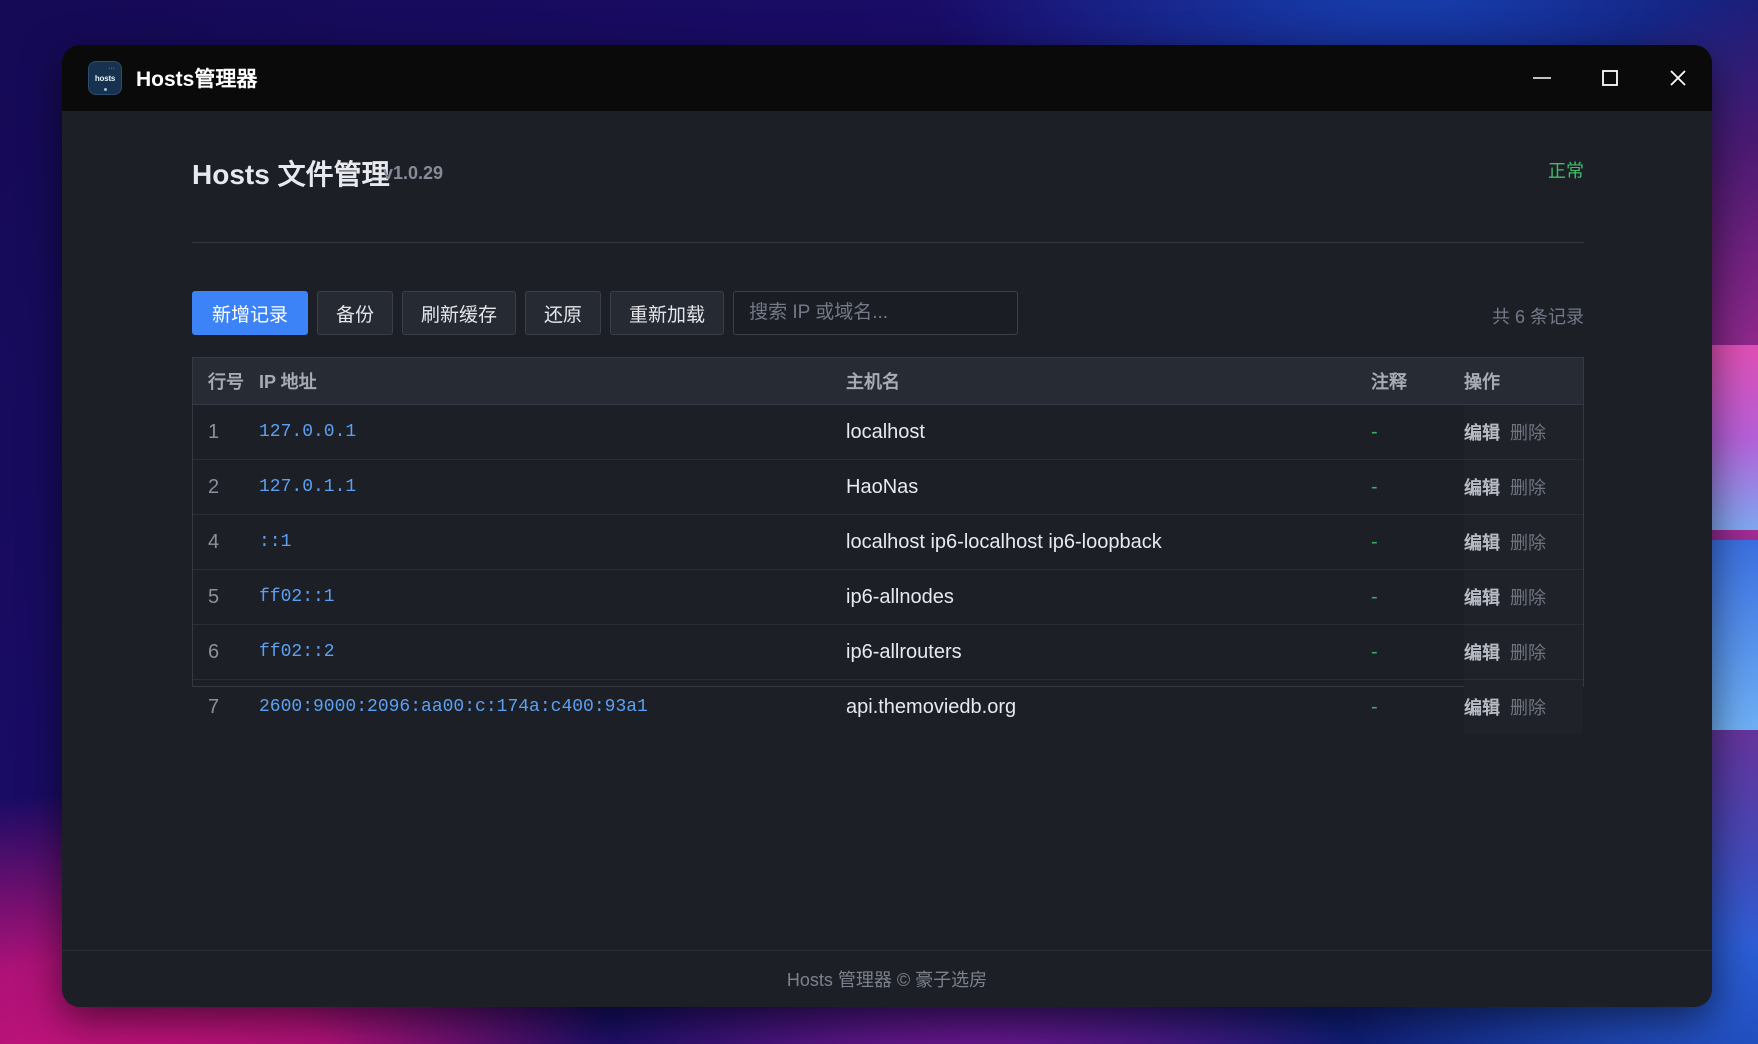 This screenshot has width=1758, height=1044. What do you see at coordinates (900, 596) in the screenshot?
I see `hostname: ip6-allnodes` at bounding box center [900, 596].